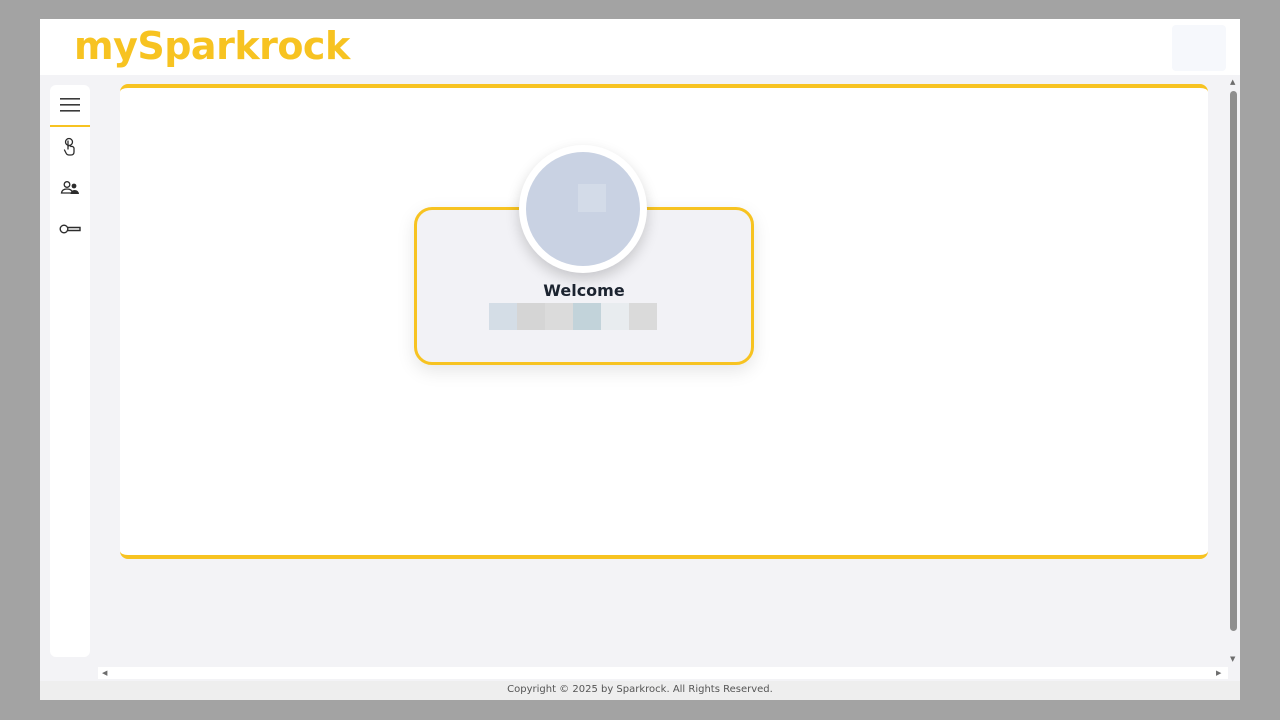 The width and height of the screenshot is (1280, 720). What do you see at coordinates (584, 290) in the screenshot?
I see `welcome-title: Welcome` at bounding box center [584, 290].